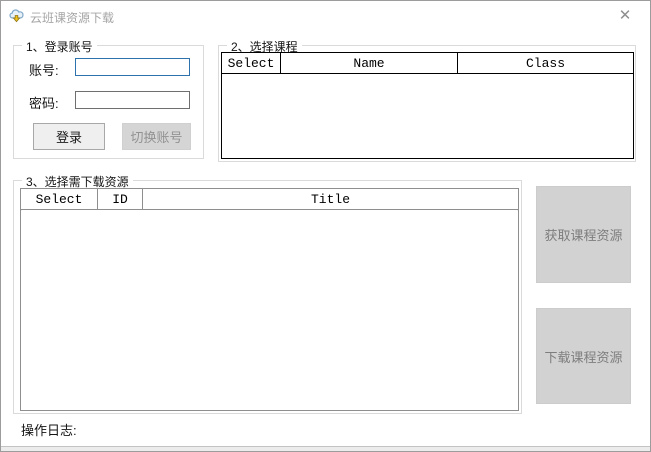 This screenshot has height=452, width=651. What do you see at coordinates (330, 199) in the screenshot?
I see `column-header-title: Title` at bounding box center [330, 199].